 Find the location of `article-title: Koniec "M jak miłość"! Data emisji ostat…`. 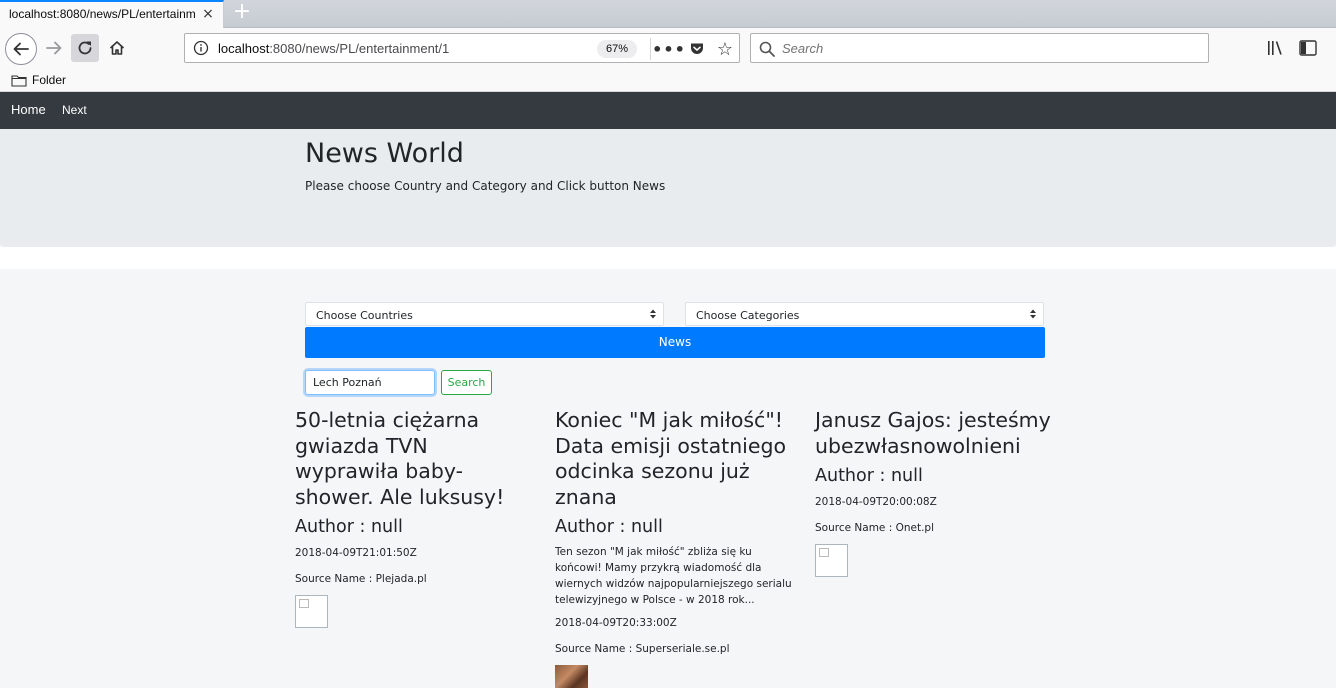

article-title: Koniec "M jak miłość"! Data emisji ostat… is located at coordinates (675, 459).